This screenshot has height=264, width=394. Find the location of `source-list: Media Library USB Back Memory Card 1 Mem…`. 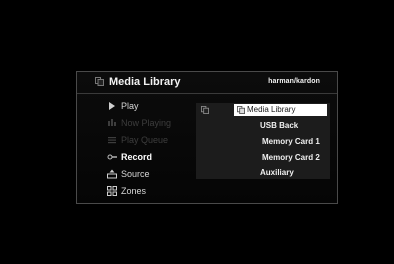

source-list: Media Library USB Back Memory Card 1 Mem… is located at coordinates (263, 141).